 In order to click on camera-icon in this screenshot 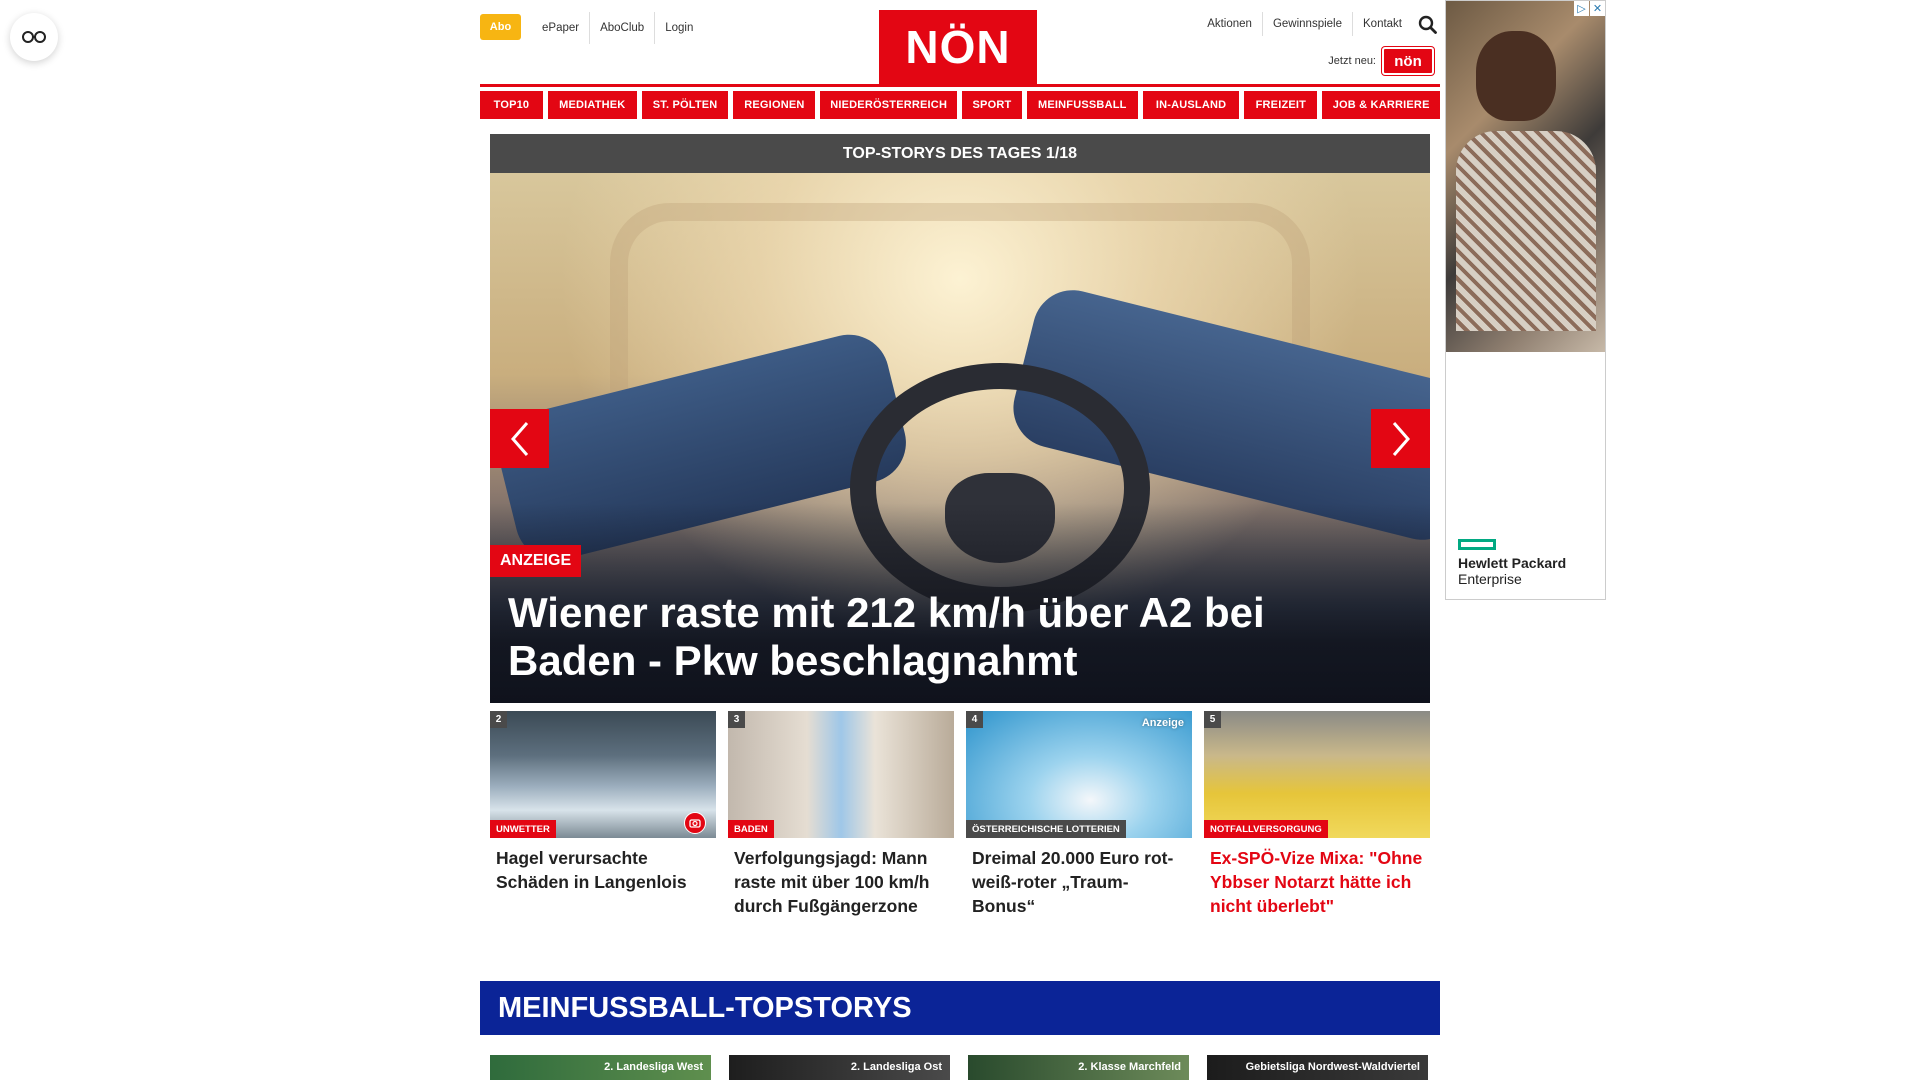, I will do `click(695, 823)`.